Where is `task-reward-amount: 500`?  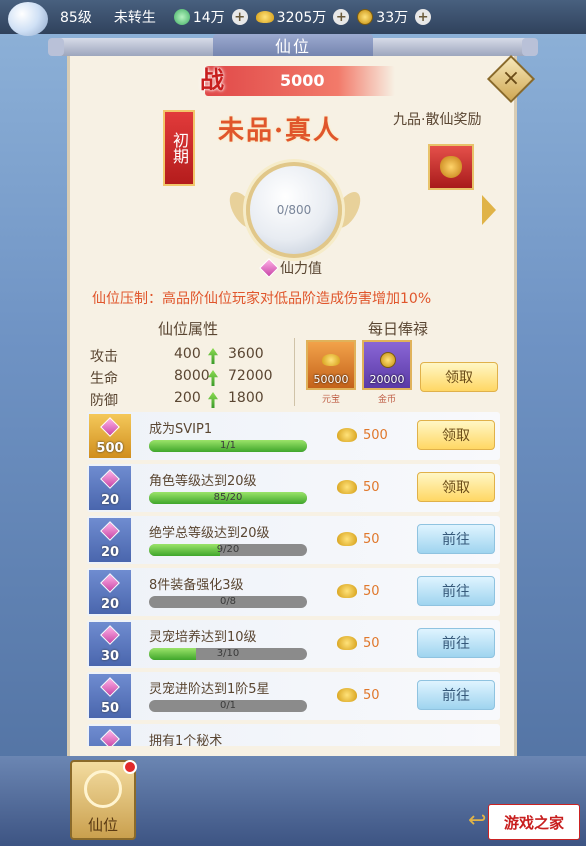 task-reward-amount: 500 is located at coordinates (375, 435).